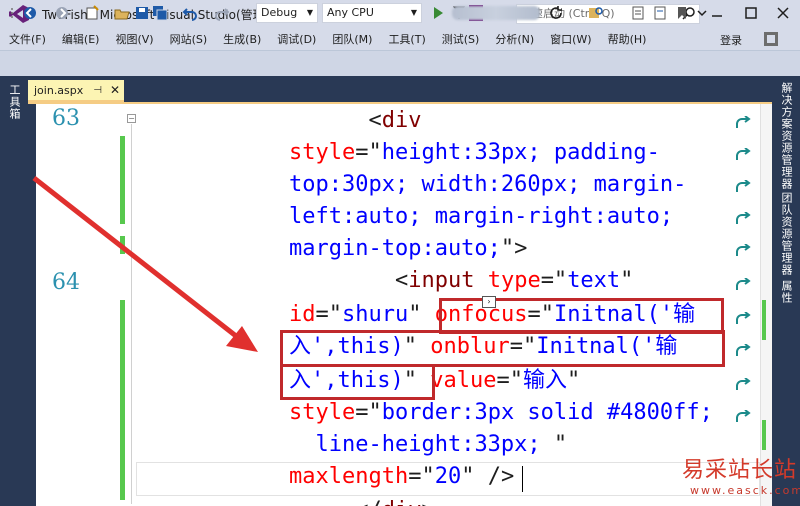 Image resolution: width=800 pixels, height=506 pixels. What do you see at coordinates (350, 12) in the screenshot?
I see `solution-platform-value: Any CPU` at bounding box center [350, 12].